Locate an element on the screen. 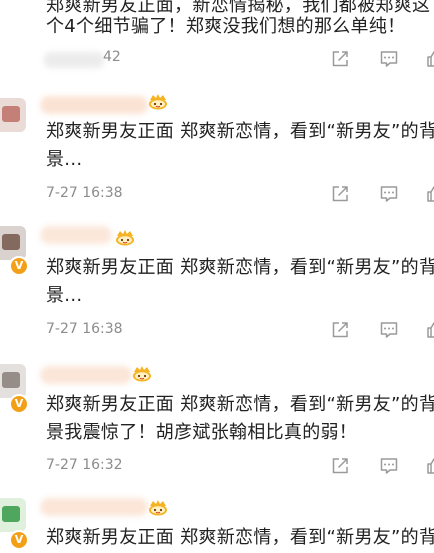  feed-post: V 郑爽新男友正面 郑爽新恋情，看到“新男友”的背 is located at coordinates (217, 523).